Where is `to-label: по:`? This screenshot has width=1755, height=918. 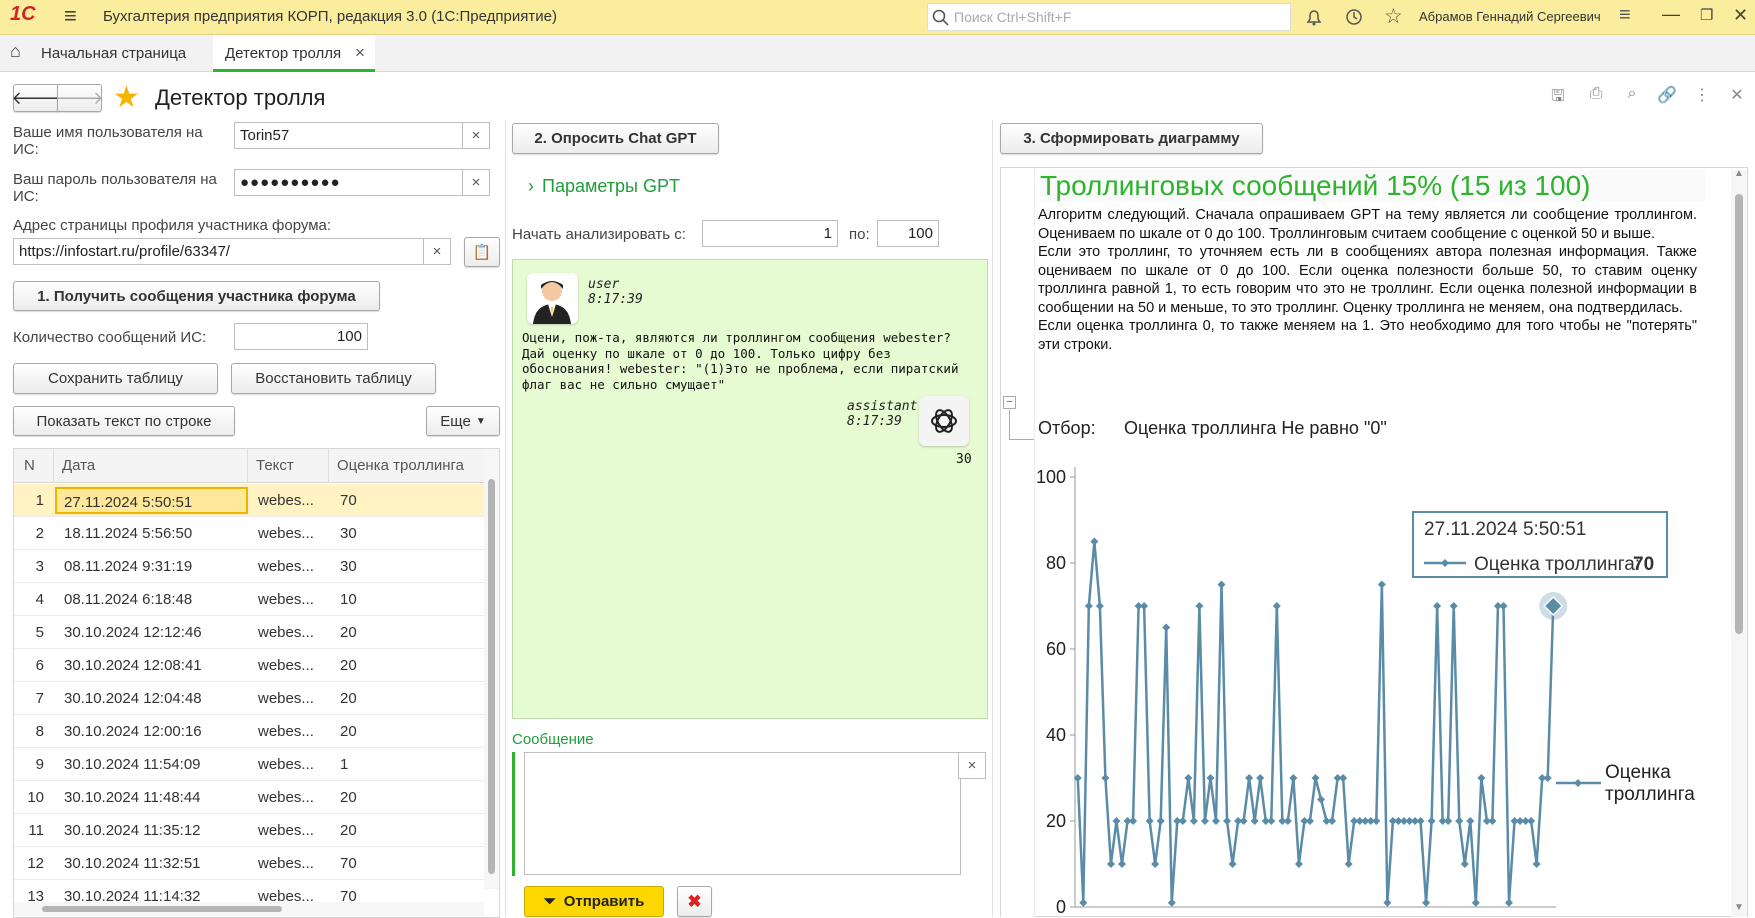
to-label: по: is located at coordinates (859, 234).